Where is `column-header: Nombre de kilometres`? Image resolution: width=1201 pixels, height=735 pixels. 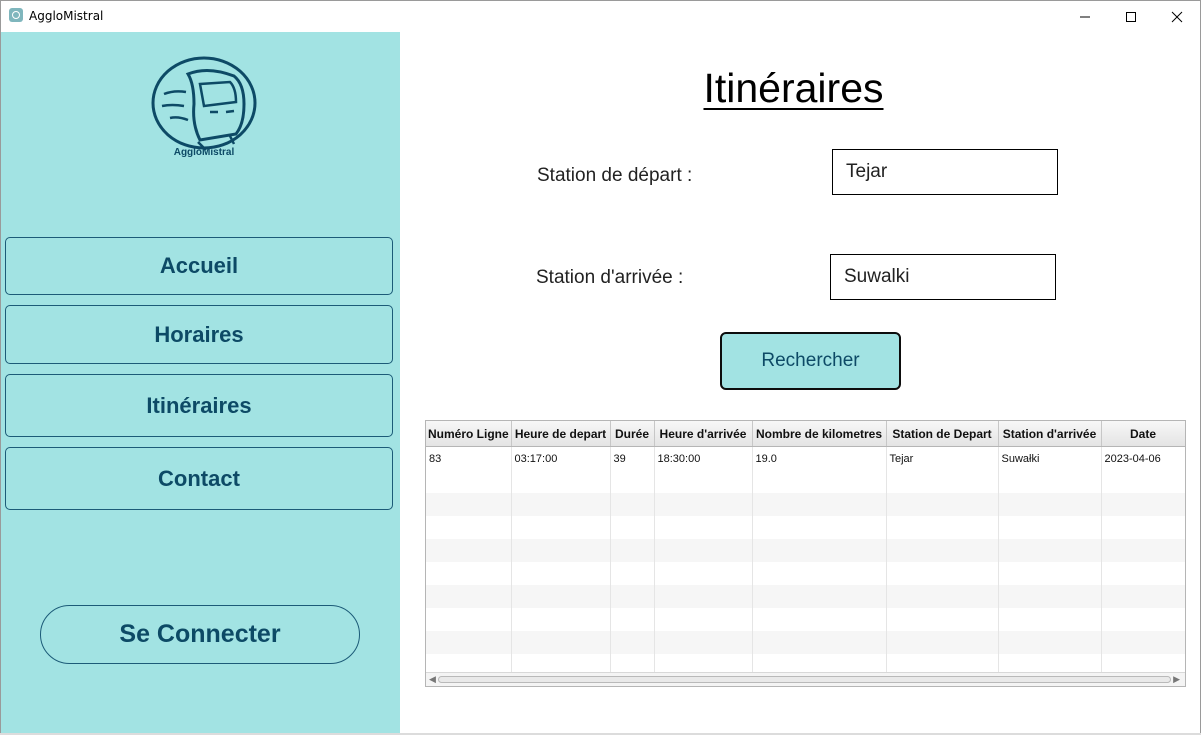
column-header: Nombre de kilometres is located at coordinates (819, 434).